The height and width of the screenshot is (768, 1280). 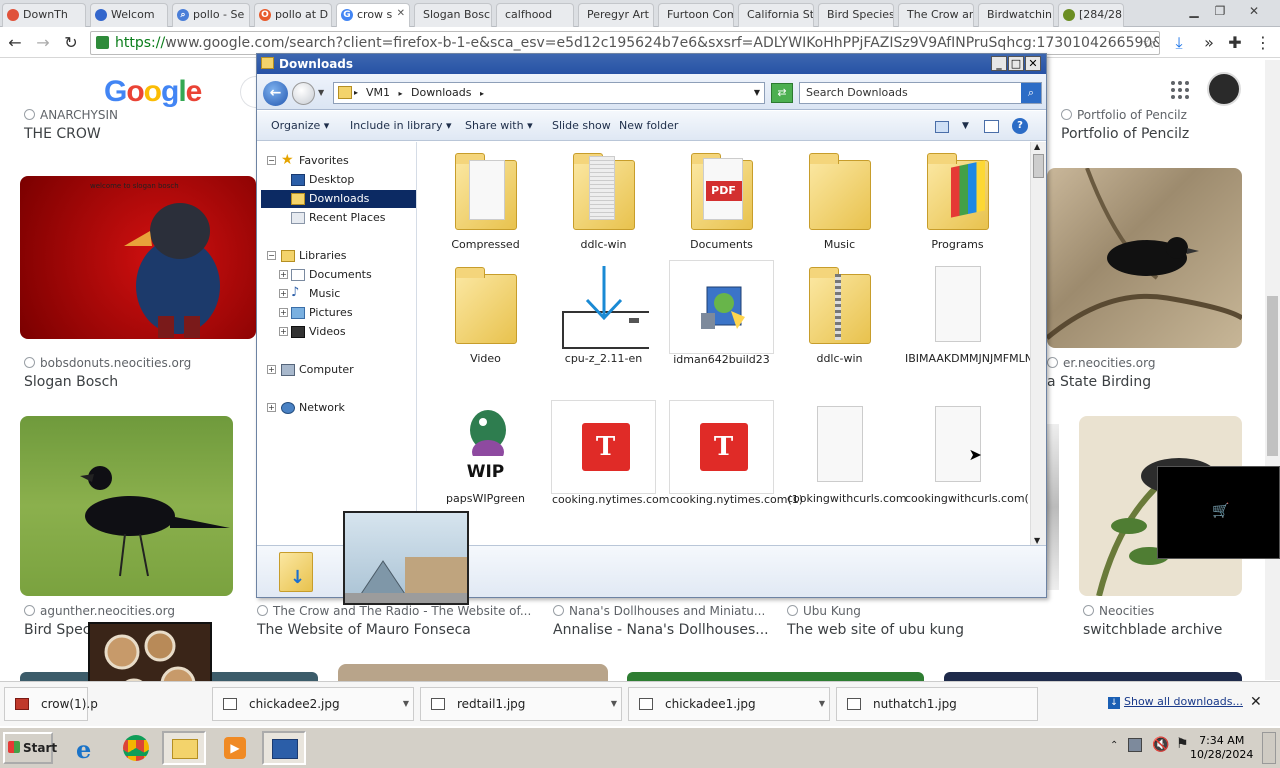 What do you see at coordinates (1016, 15) in the screenshot?
I see `browser-tab: Birdwatchin` at bounding box center [1016, 15].